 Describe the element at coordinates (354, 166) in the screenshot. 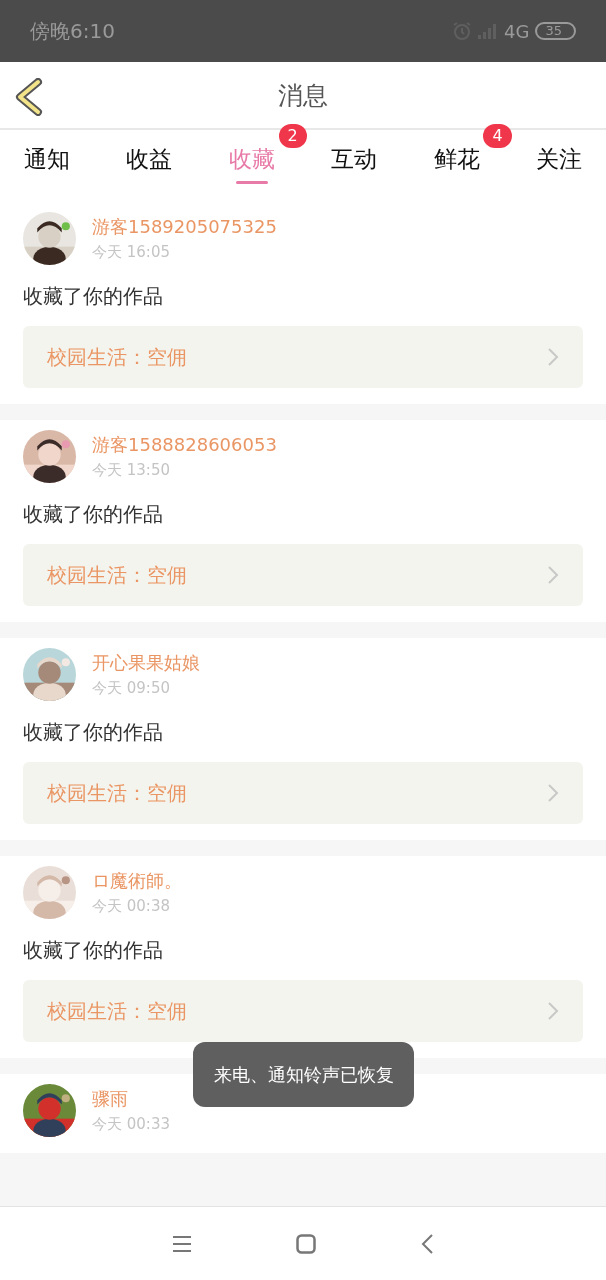

I see `tab: 互动` at that location.